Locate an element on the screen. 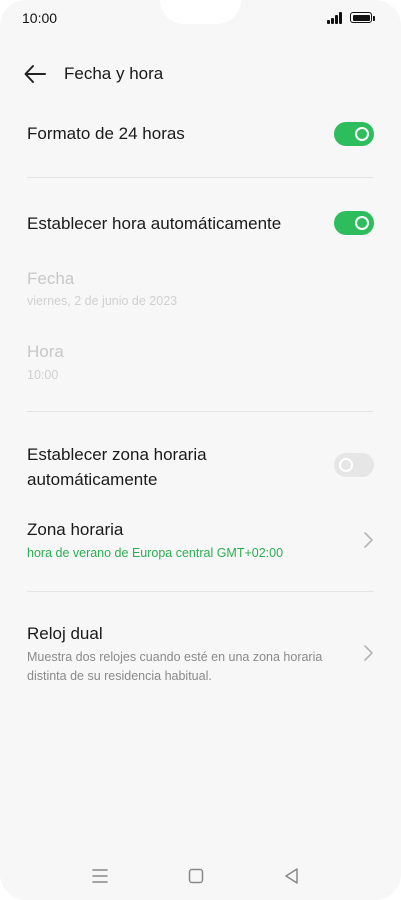 This screenshot has width=401, height=900. menu-nav-icon is located at coordinates (100, 876).